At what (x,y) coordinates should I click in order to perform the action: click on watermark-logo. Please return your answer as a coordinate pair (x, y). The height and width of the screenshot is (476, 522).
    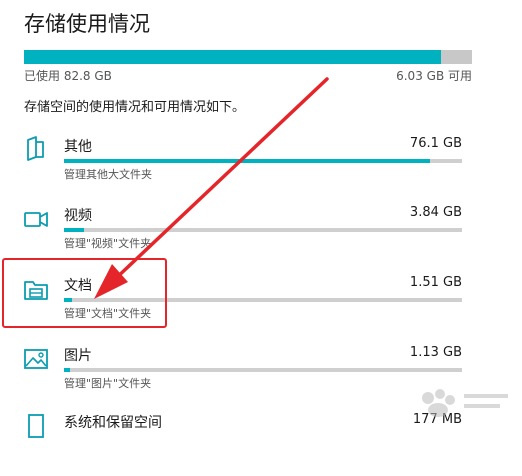
    Looking at the image, I should click on (465, 403).